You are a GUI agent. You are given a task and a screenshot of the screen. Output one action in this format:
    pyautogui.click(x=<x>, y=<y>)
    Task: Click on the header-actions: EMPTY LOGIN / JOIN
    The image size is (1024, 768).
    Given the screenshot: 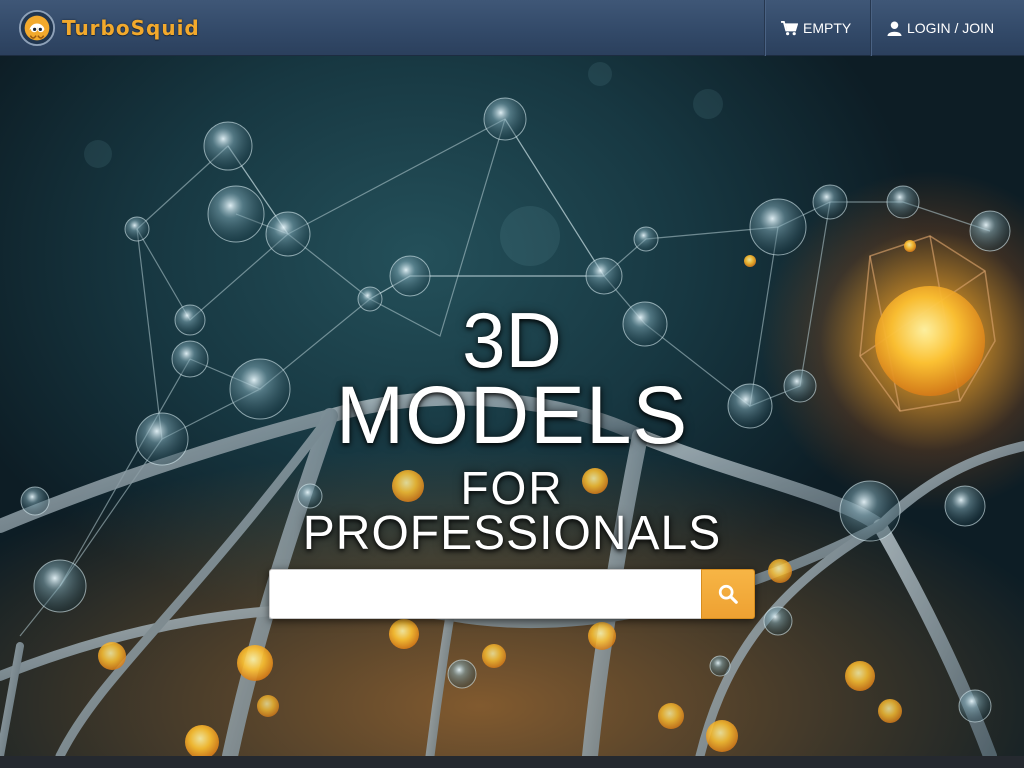 What is the action you would take?
    pyautogui.click(x=894, y=28)
    